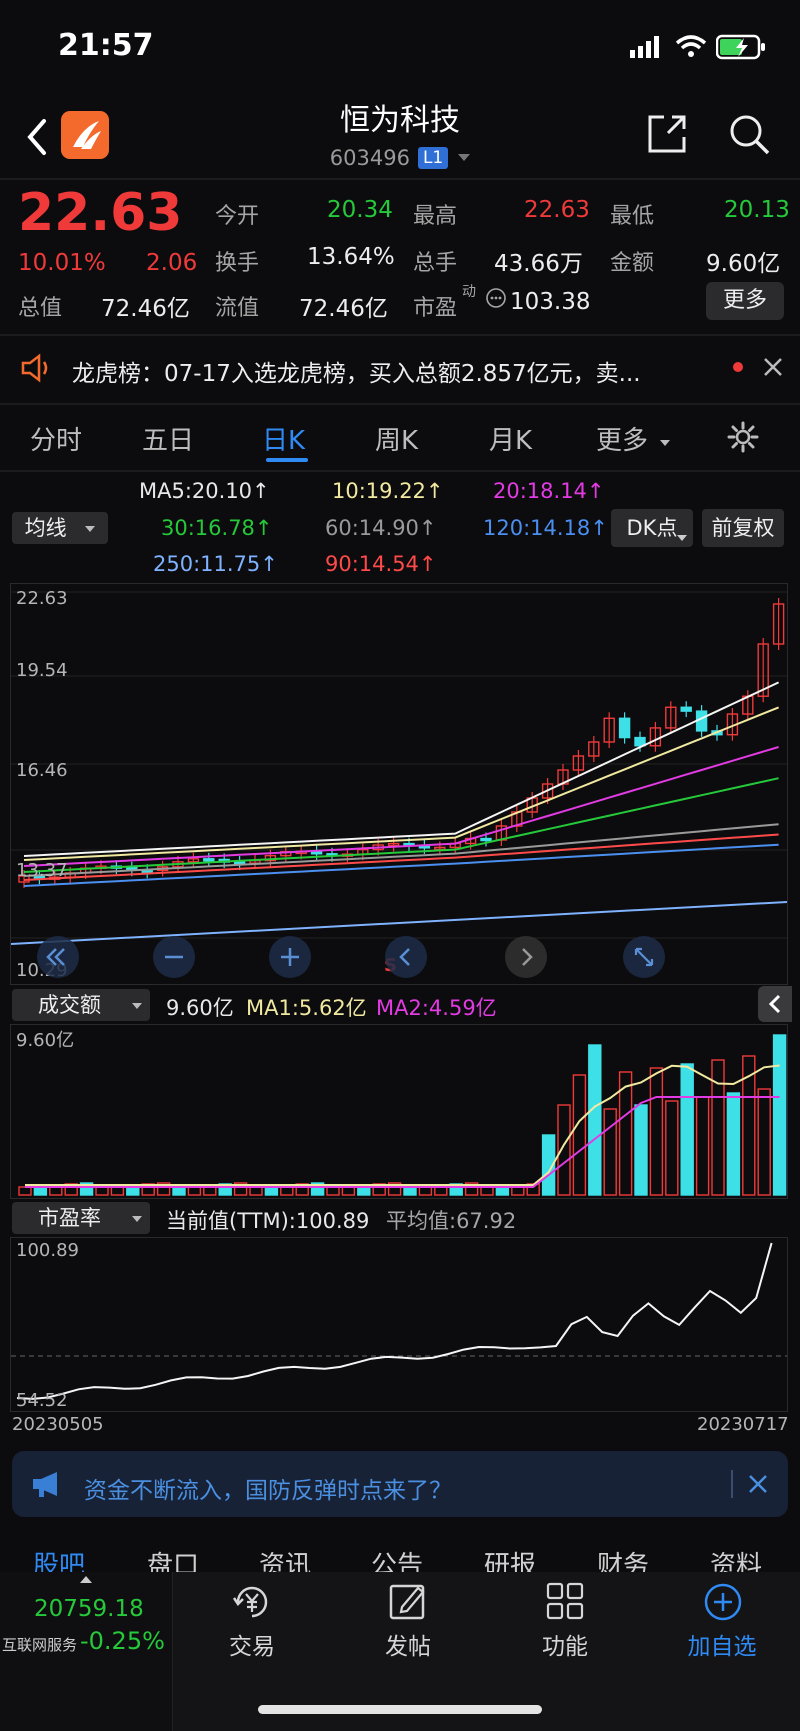 Image resolution: width=800 pixels, height=1731 pixels. I want to click on kline-y-label: 16.46, so click(42, 770).